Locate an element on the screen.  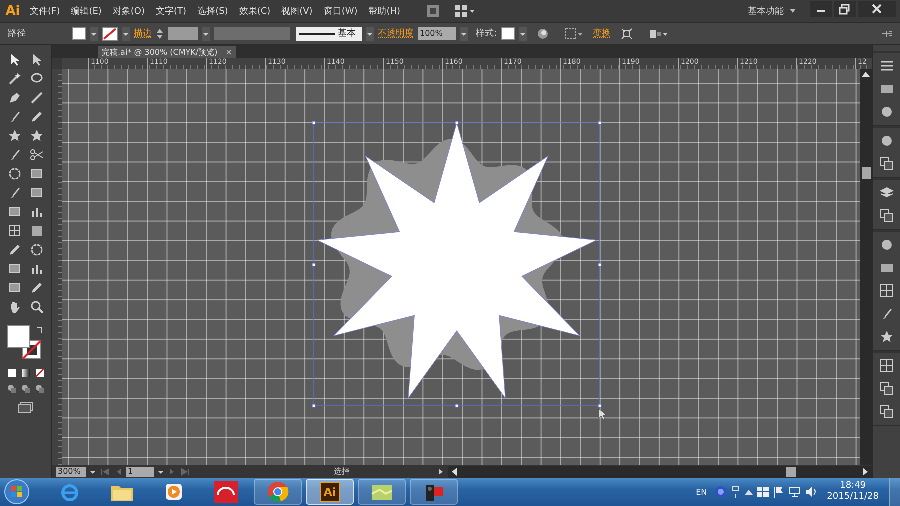
opacity-field: 100% is located at coordinates (437, 33).